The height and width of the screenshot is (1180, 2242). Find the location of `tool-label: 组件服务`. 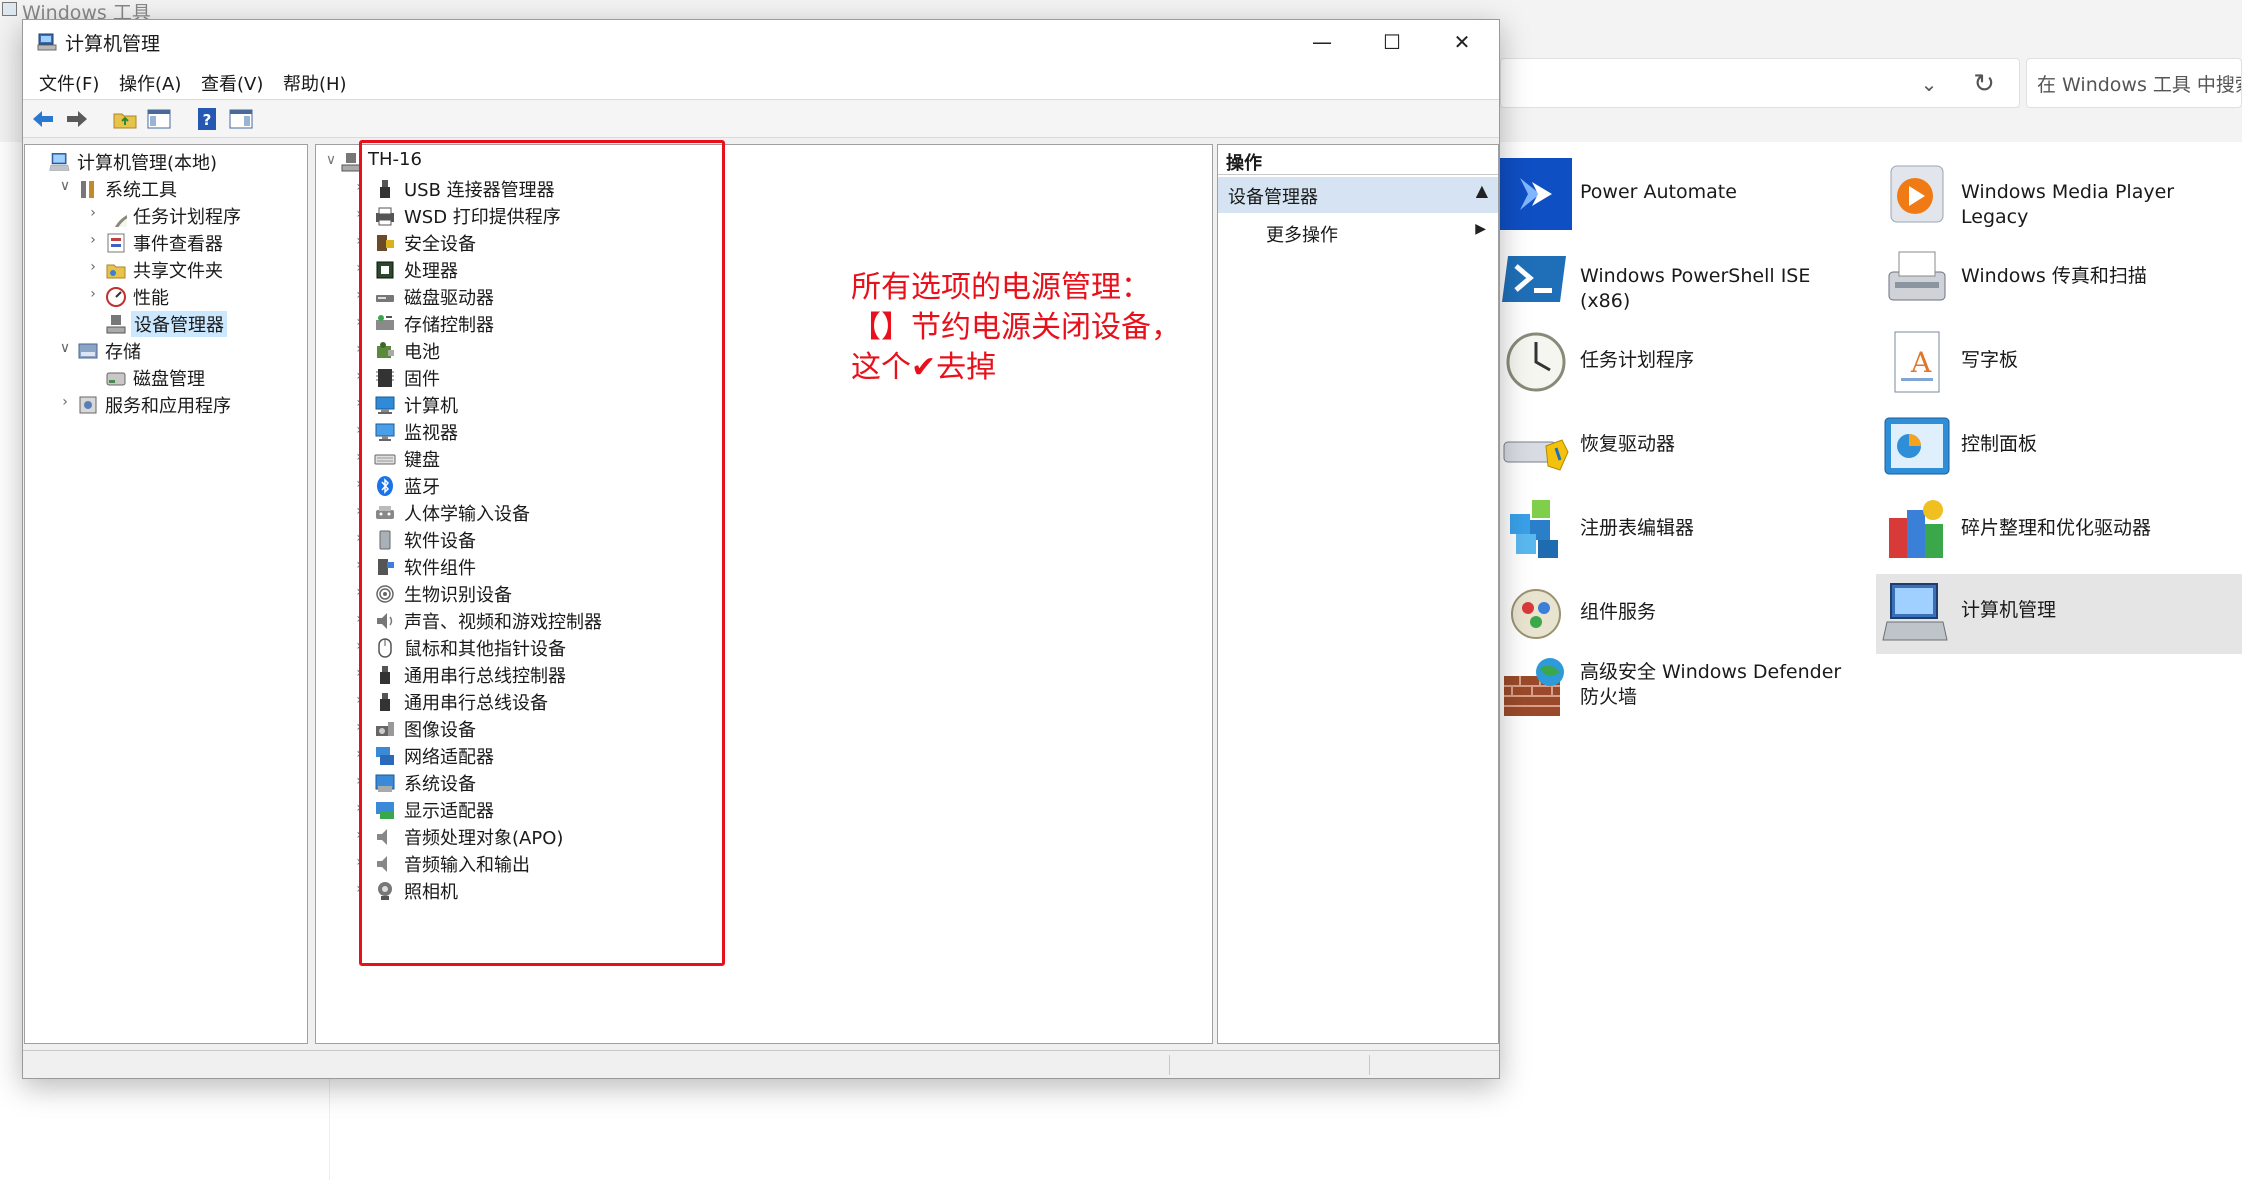

tool-label: 组件服务 is located at coordinates (1618, 612).